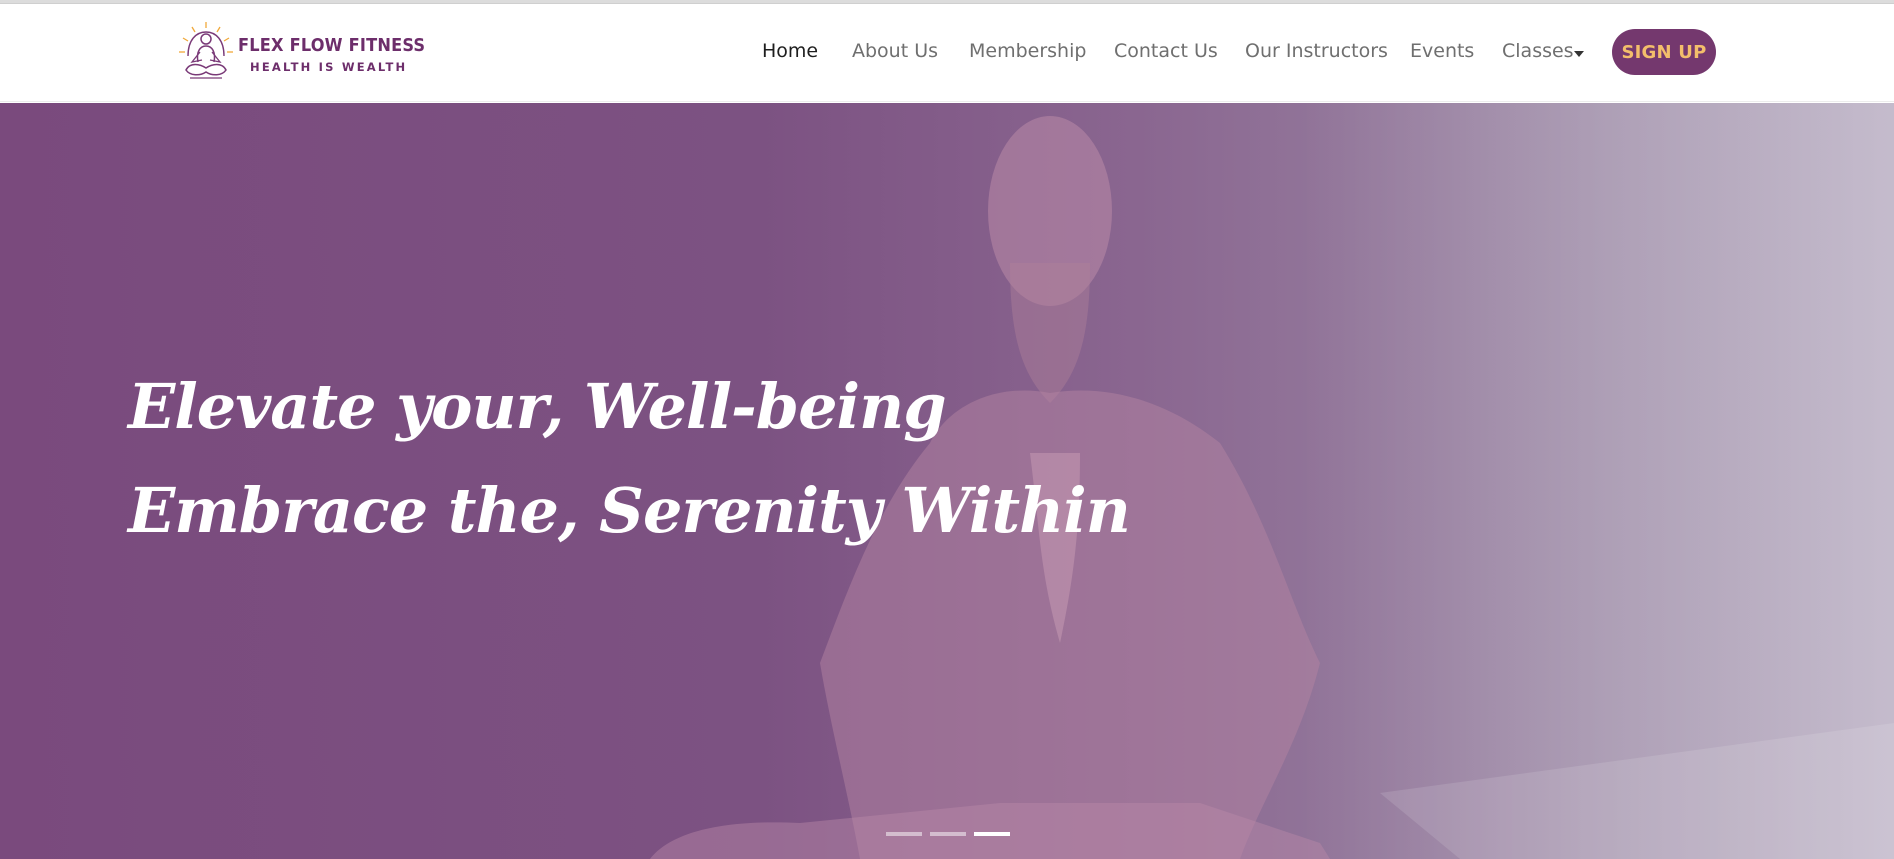 Image resolution: width=1894 pixels, height=859 pixels. I want to click on hero-headline-line-2: Embrace the, Serenity Within, so click(629, 510).